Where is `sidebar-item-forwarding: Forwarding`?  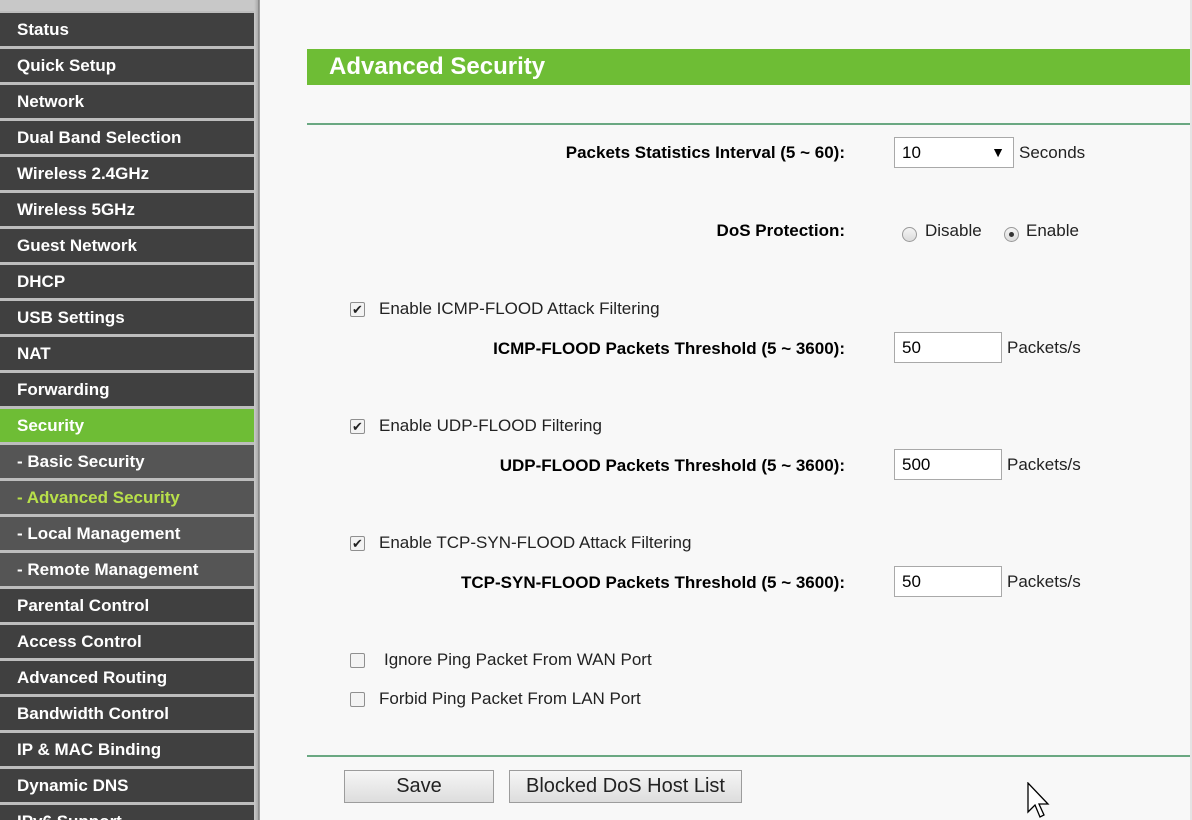 sidebar-item-forwarding: Forwarding is located at coordinates (127, 389).